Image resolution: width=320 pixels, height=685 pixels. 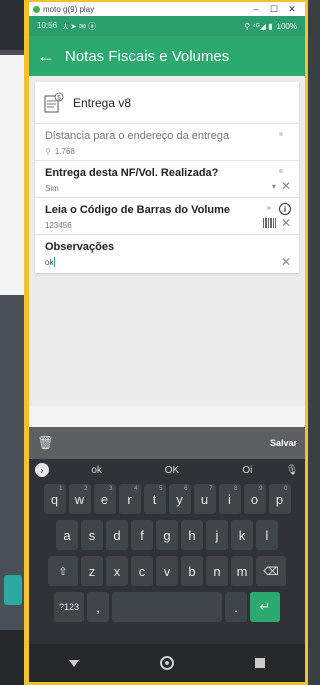 What do you see at coordinates (167, 254) in the screenshot?
I see `observations-field: Observações ok ✕` at bounding box center [167, 254].